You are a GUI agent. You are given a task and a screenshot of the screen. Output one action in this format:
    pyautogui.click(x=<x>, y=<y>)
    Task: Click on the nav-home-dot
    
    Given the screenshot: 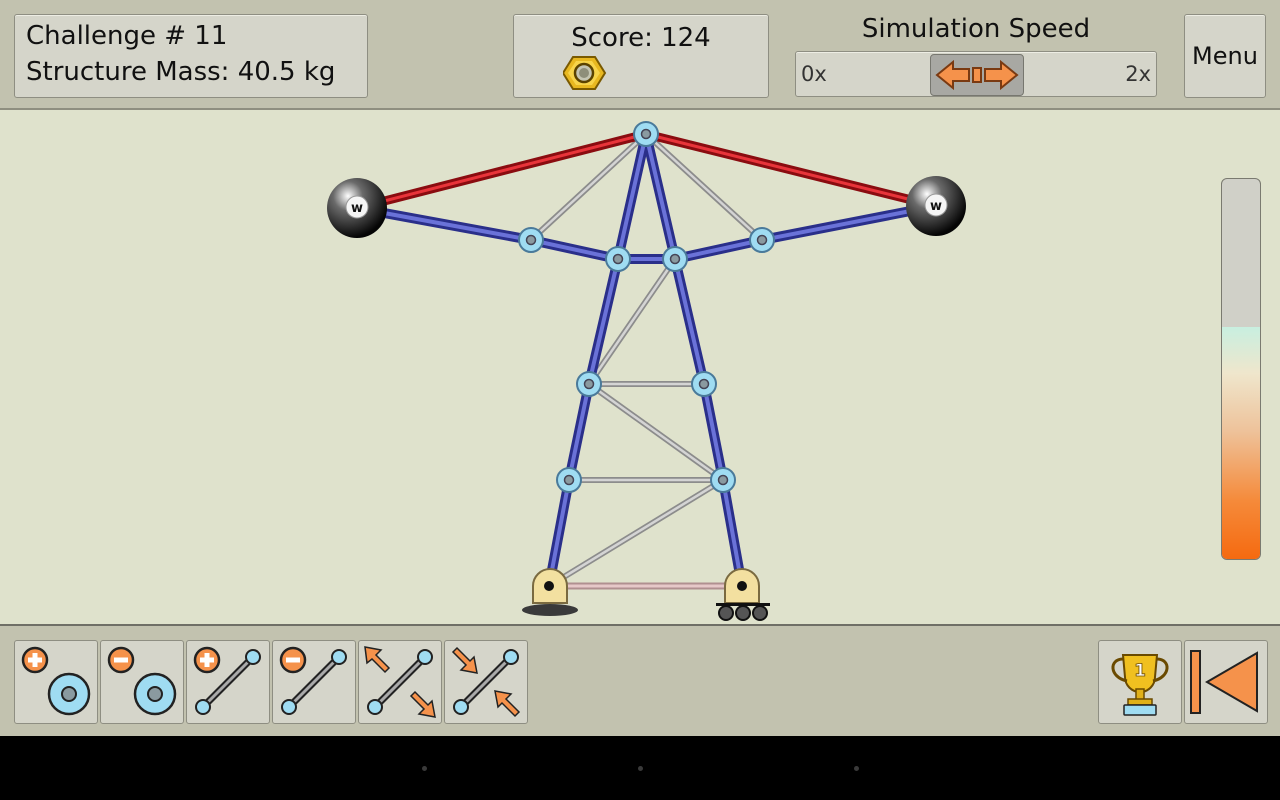 What is the action you would take?
    pyautogui.click(x=640, y=768)
    